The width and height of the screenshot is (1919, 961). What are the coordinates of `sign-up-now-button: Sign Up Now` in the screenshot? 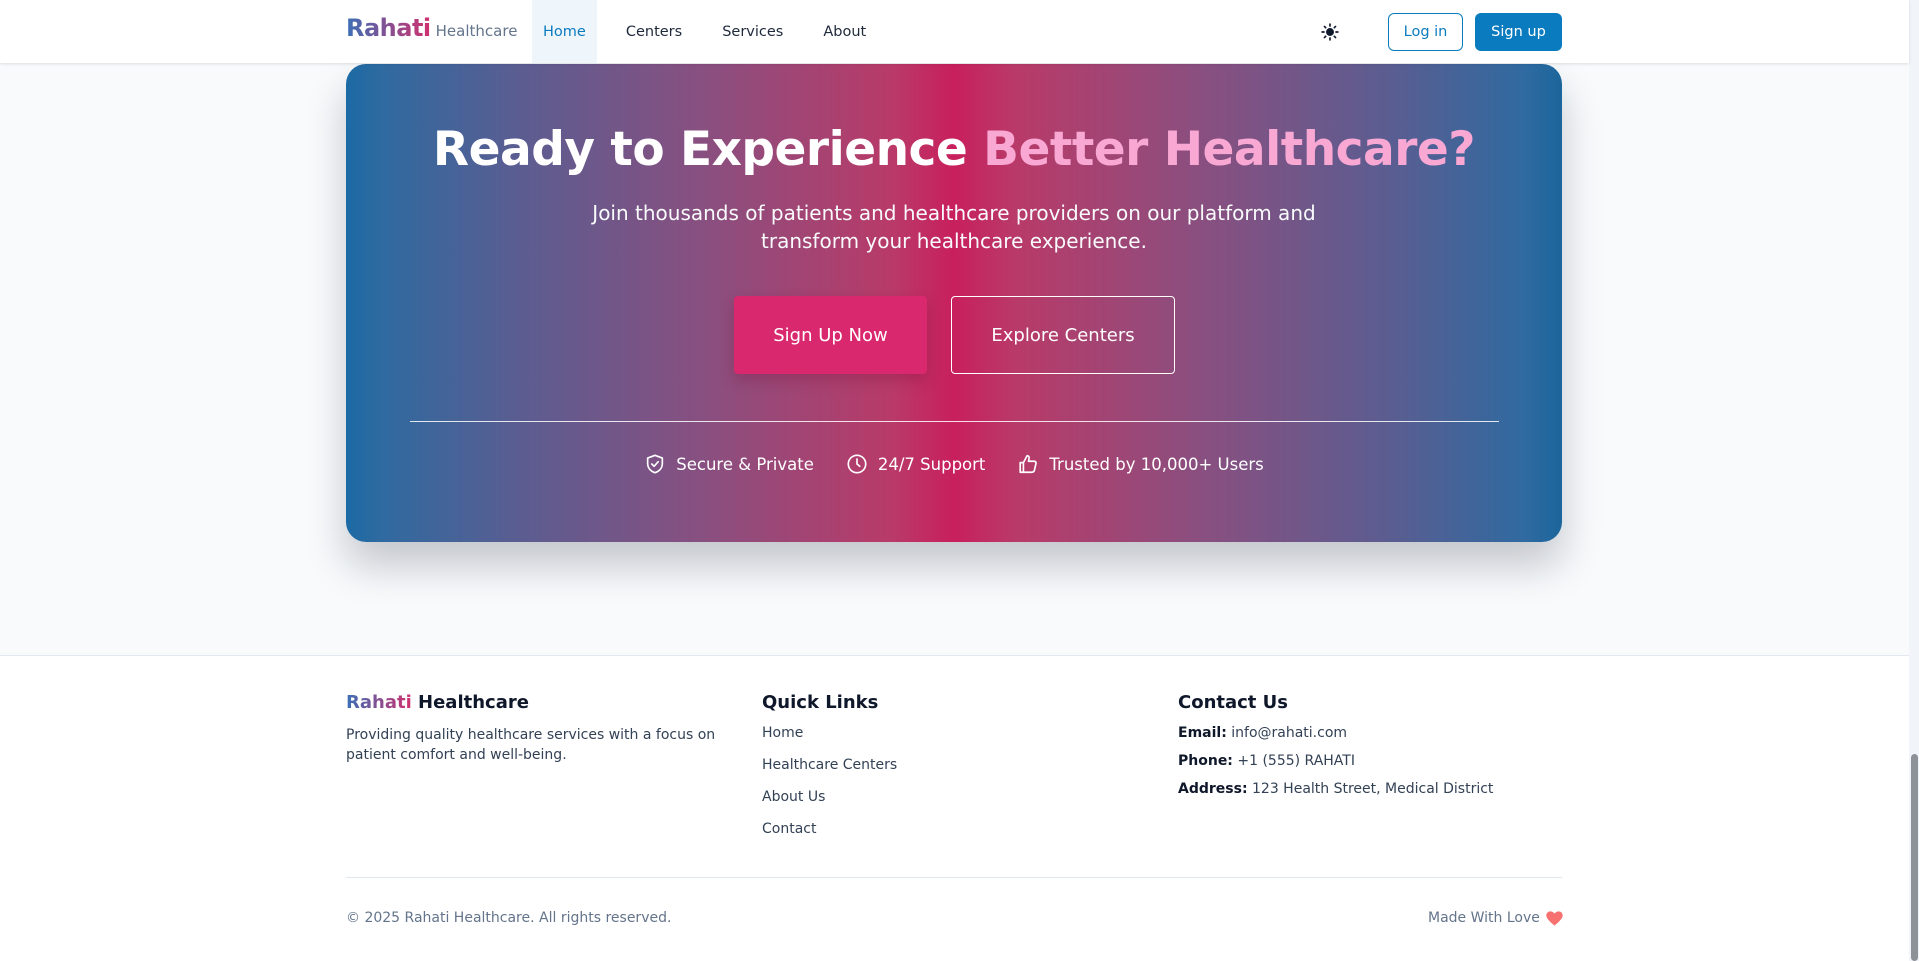 It's located at (830, 335).